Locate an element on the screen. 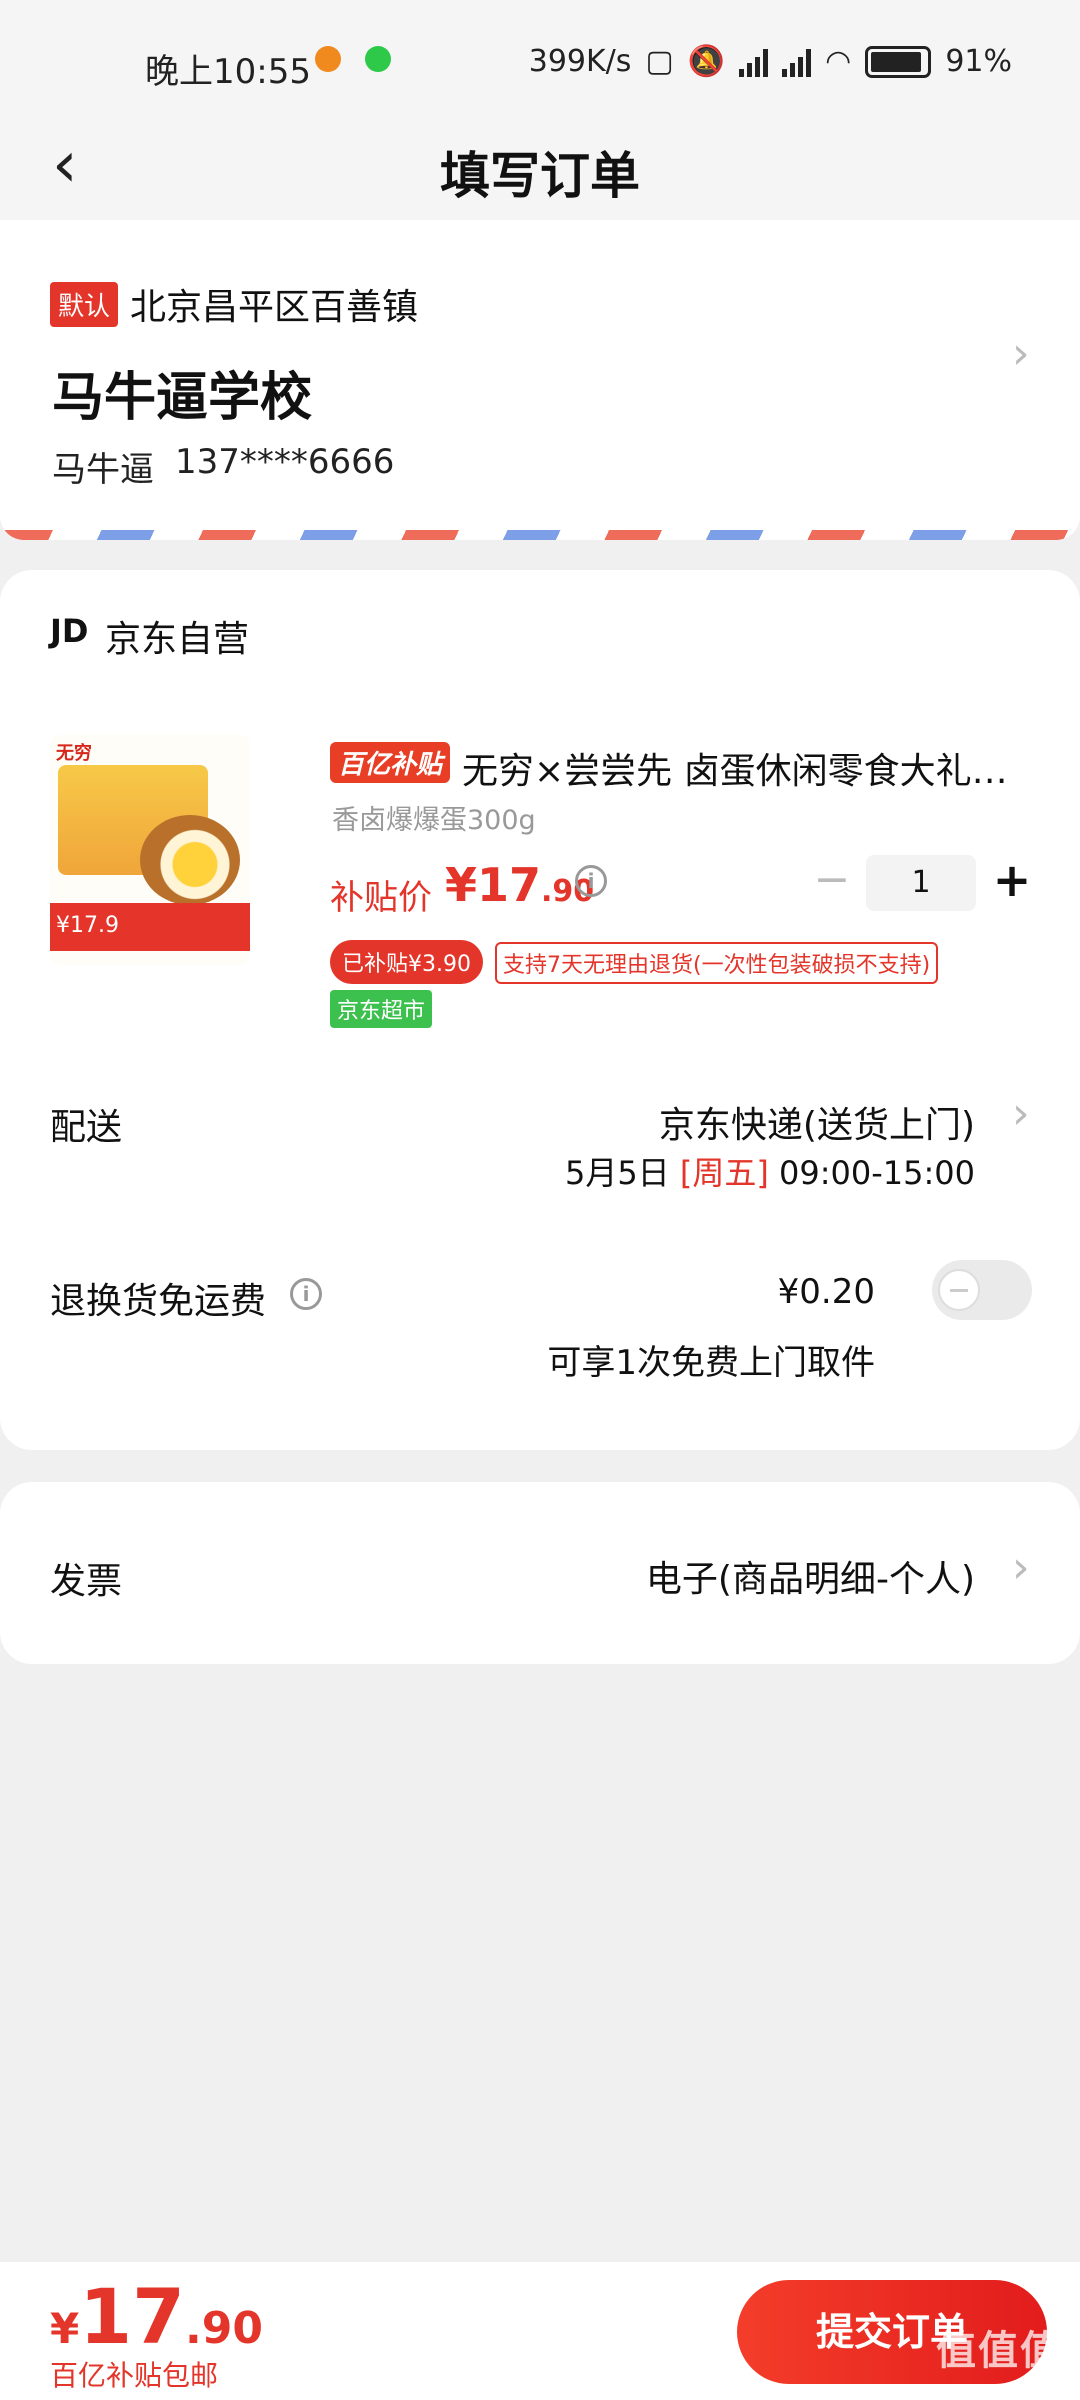  jd-logo: JD is located at coordinates (69, 631).